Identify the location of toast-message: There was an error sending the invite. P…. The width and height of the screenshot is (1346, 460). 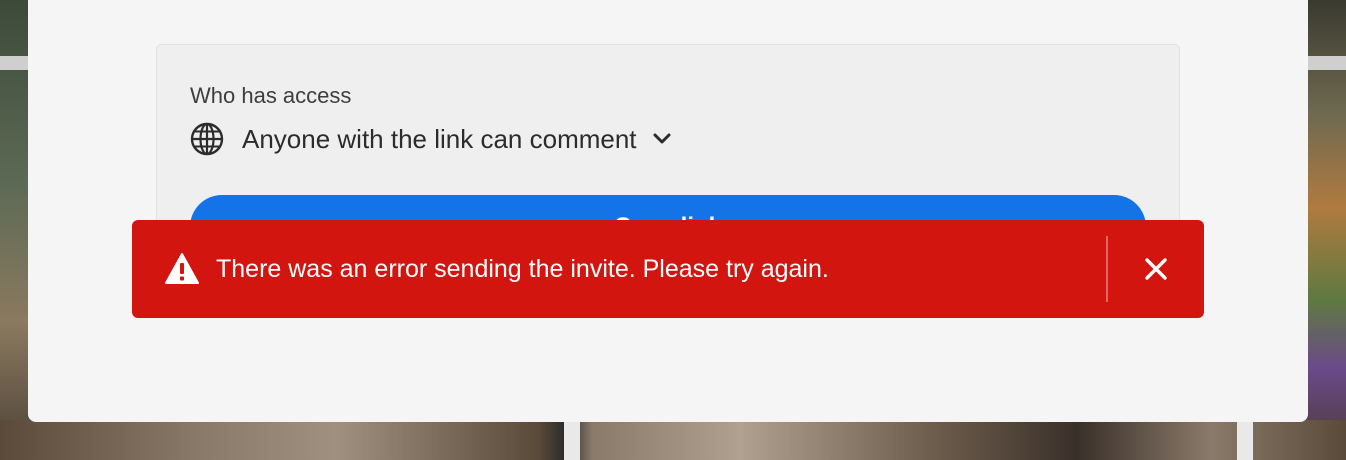
(522, 268).